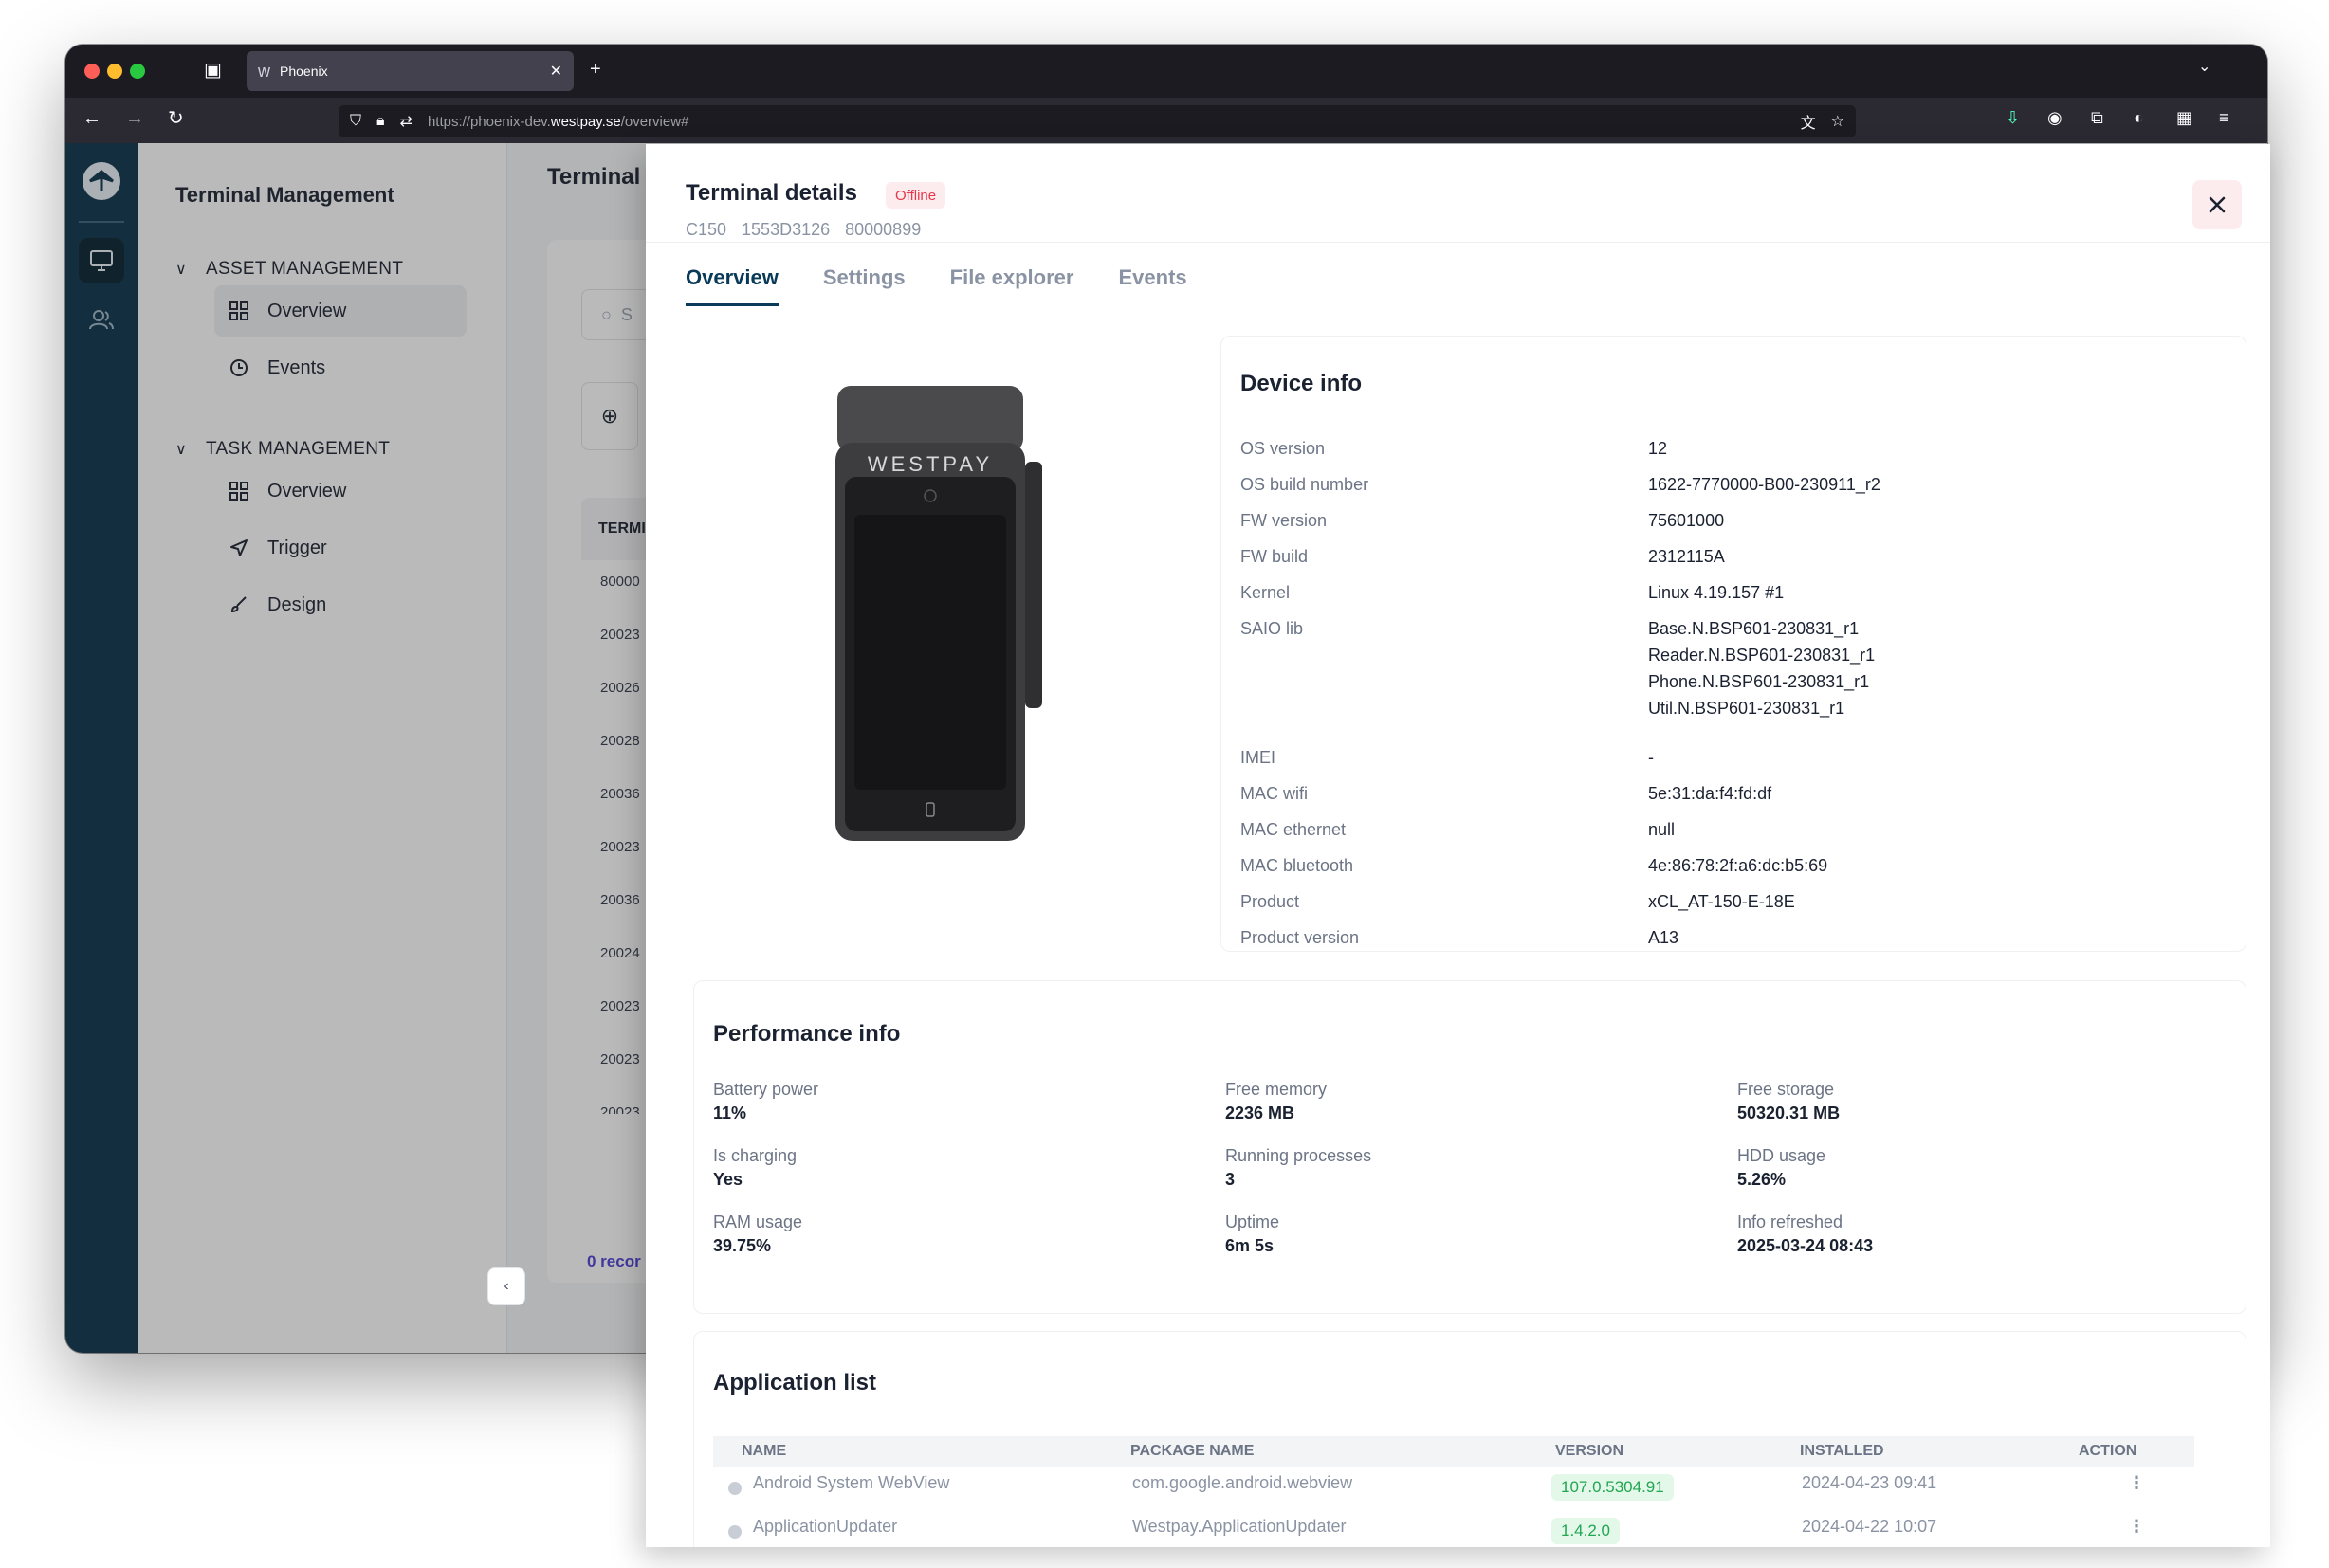  Describe the element at coordinates (1806, 1233) in the screenshot. I see `perf-info-refreshed: Info refreshed 2025-03-24 08:43` at that location.